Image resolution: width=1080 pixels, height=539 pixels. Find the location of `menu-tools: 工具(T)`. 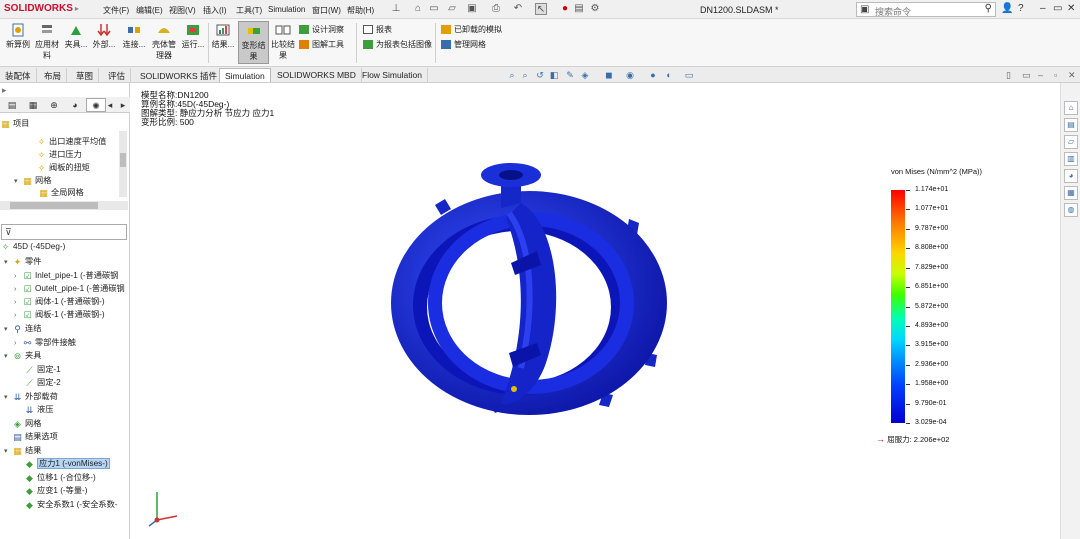

menu-tools: 工具(T) is located at coordinates (249, 10).